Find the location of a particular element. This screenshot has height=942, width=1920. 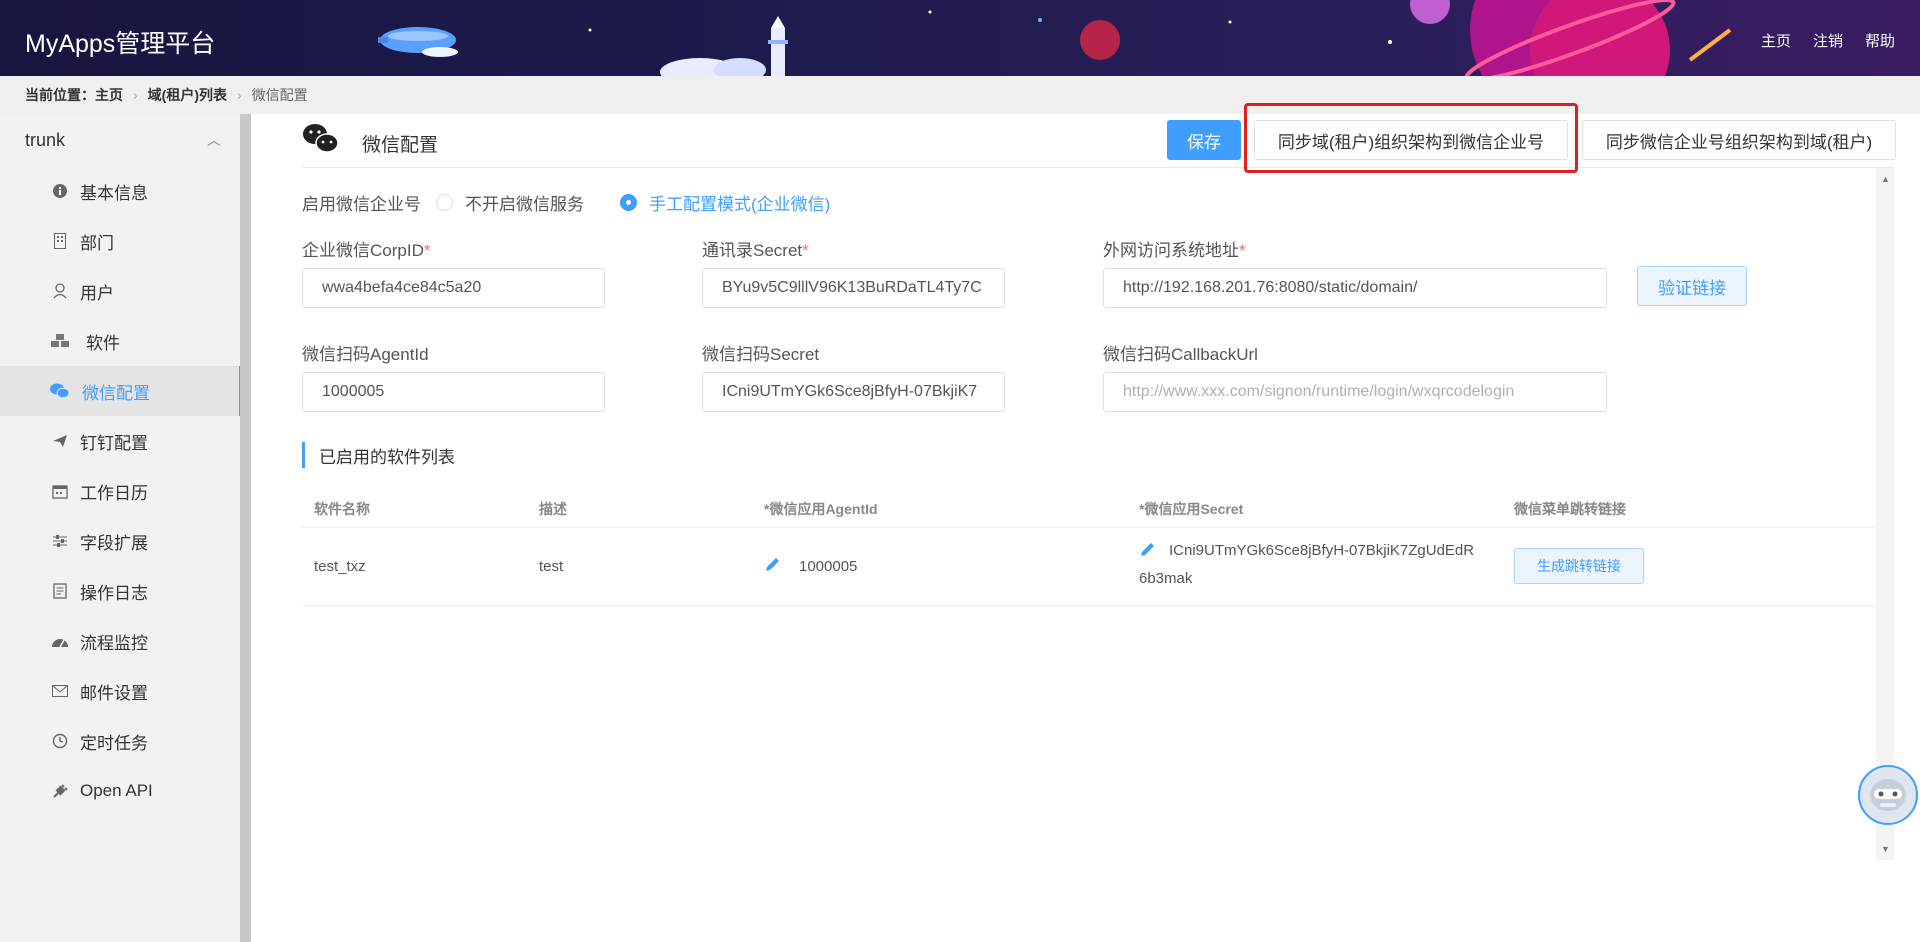

col-agentid: *微信应用AgentId is located at coordinates (821, 509).